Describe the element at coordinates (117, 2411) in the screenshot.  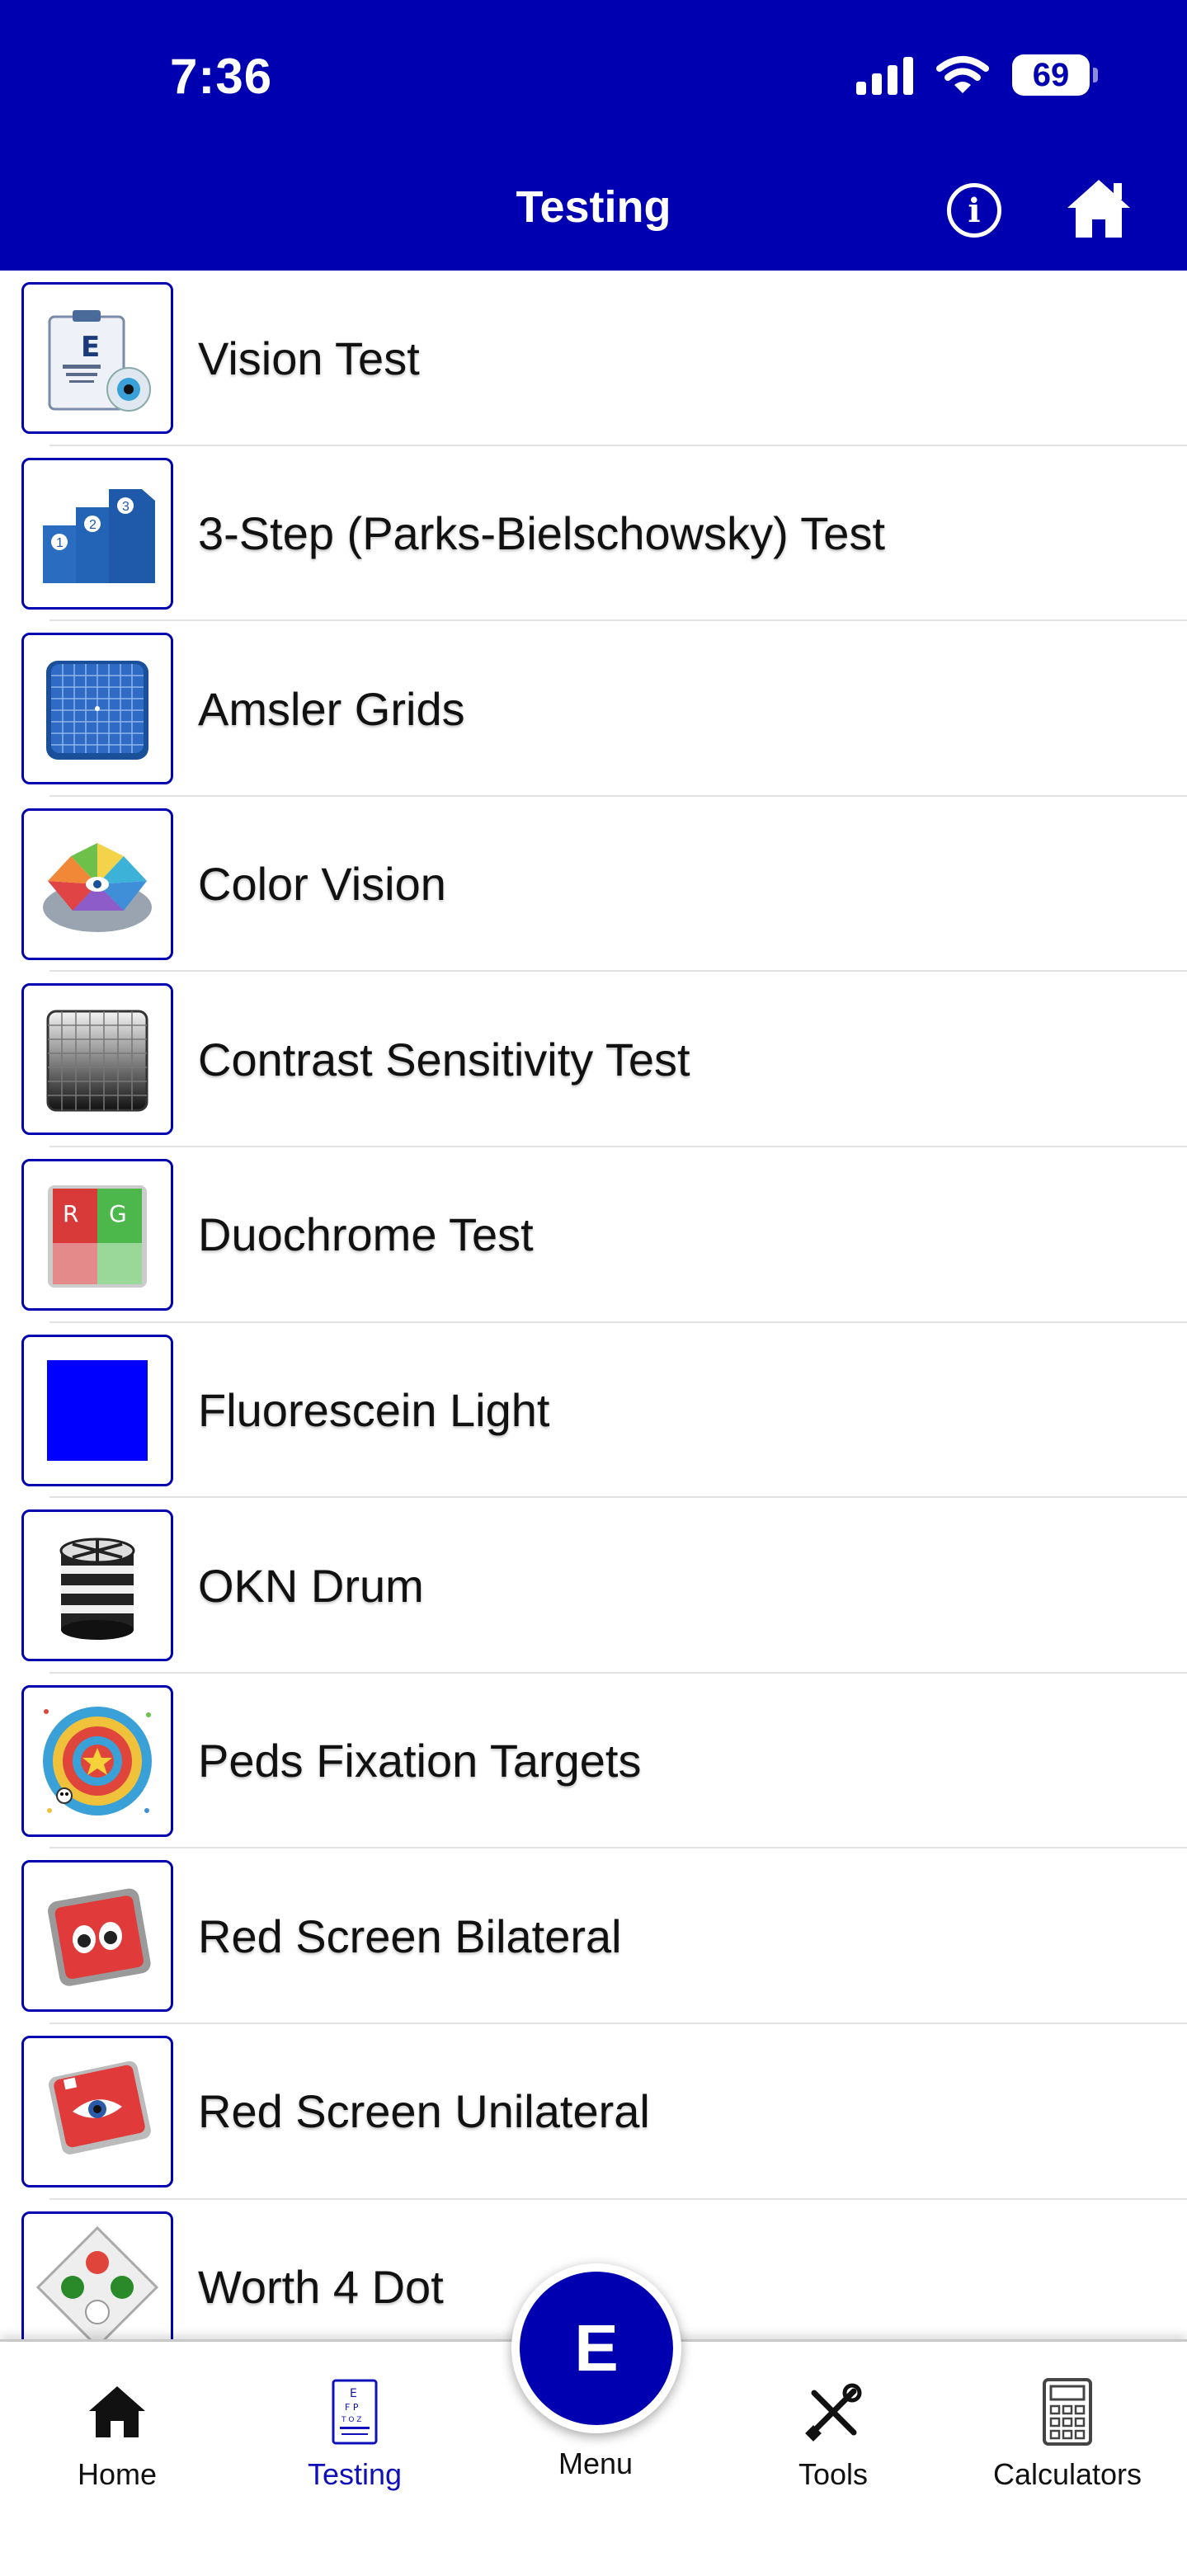
I see `home-icon` at that location.